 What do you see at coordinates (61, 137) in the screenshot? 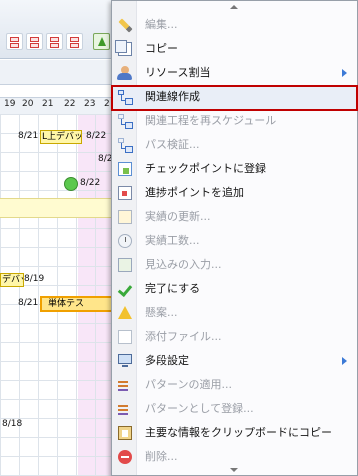
I see `task-bar: L上デバッ` at bounding box center [61, 137].